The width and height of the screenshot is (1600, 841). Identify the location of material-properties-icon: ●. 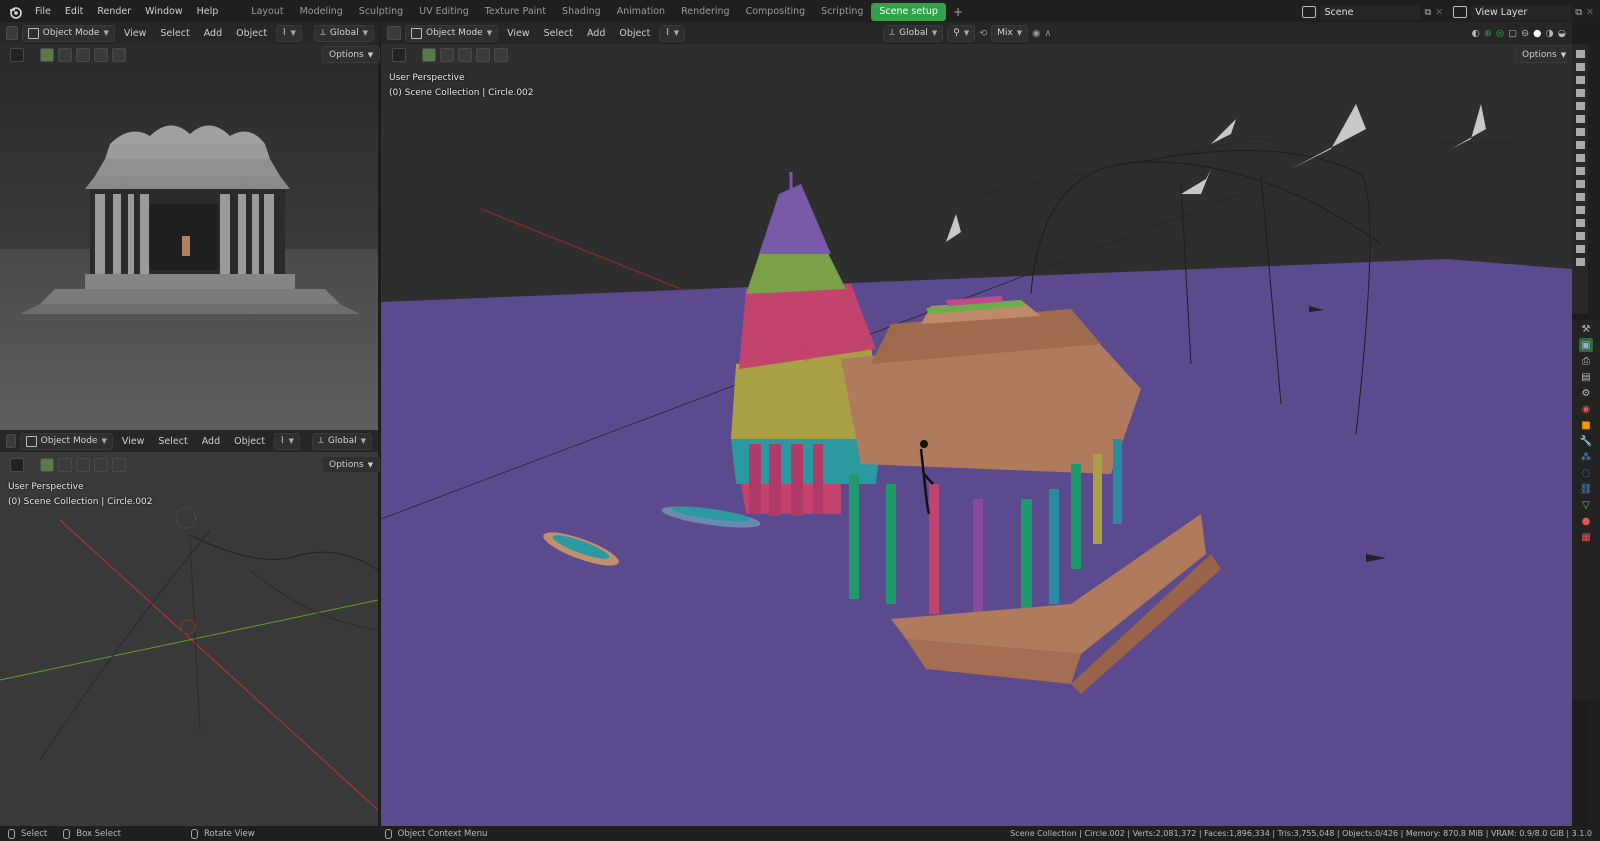
(1586, 521).